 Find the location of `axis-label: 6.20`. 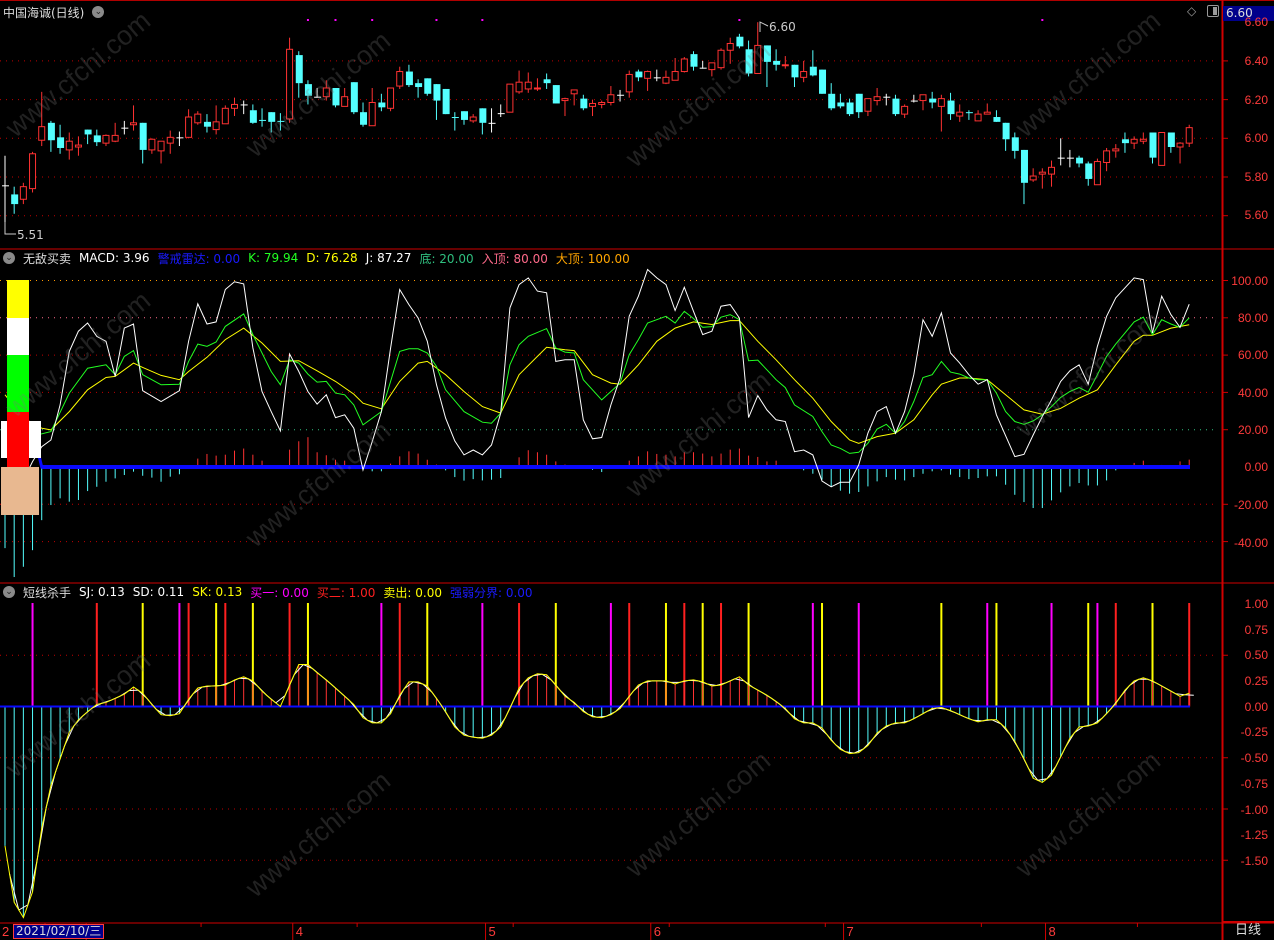

axis-label: 6.20 is located at coordinates (1256, 100).